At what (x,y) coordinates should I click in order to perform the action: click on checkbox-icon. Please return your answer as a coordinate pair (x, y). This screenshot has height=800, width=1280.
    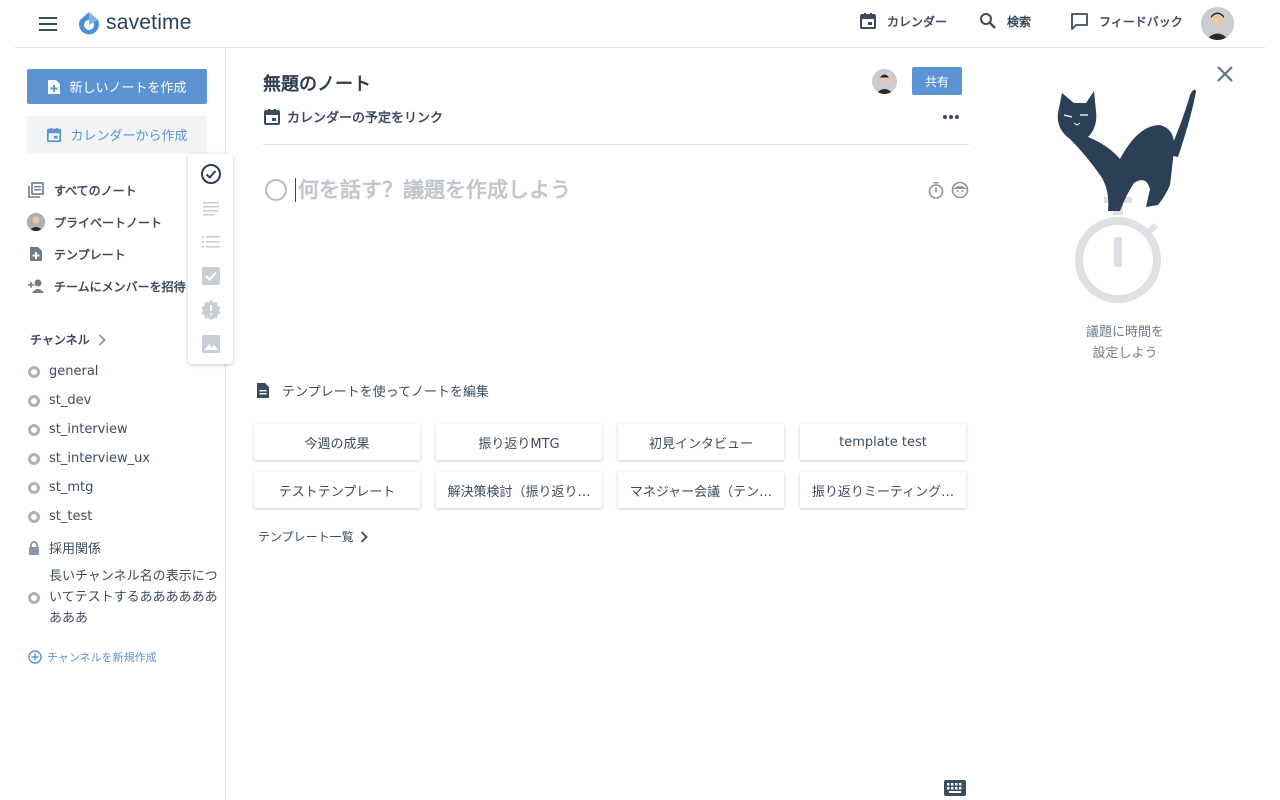
    Looking at the image, I should click on (211, 276).